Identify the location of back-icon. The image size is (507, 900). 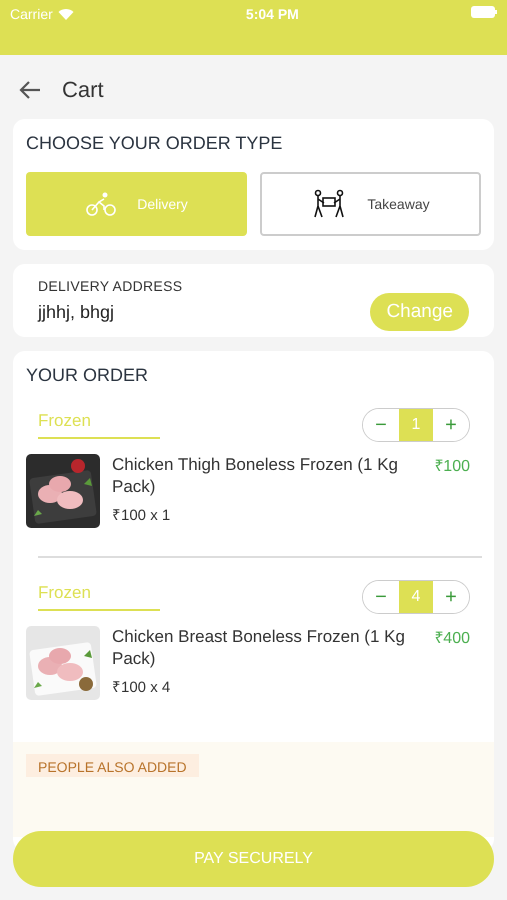
(30, 90).